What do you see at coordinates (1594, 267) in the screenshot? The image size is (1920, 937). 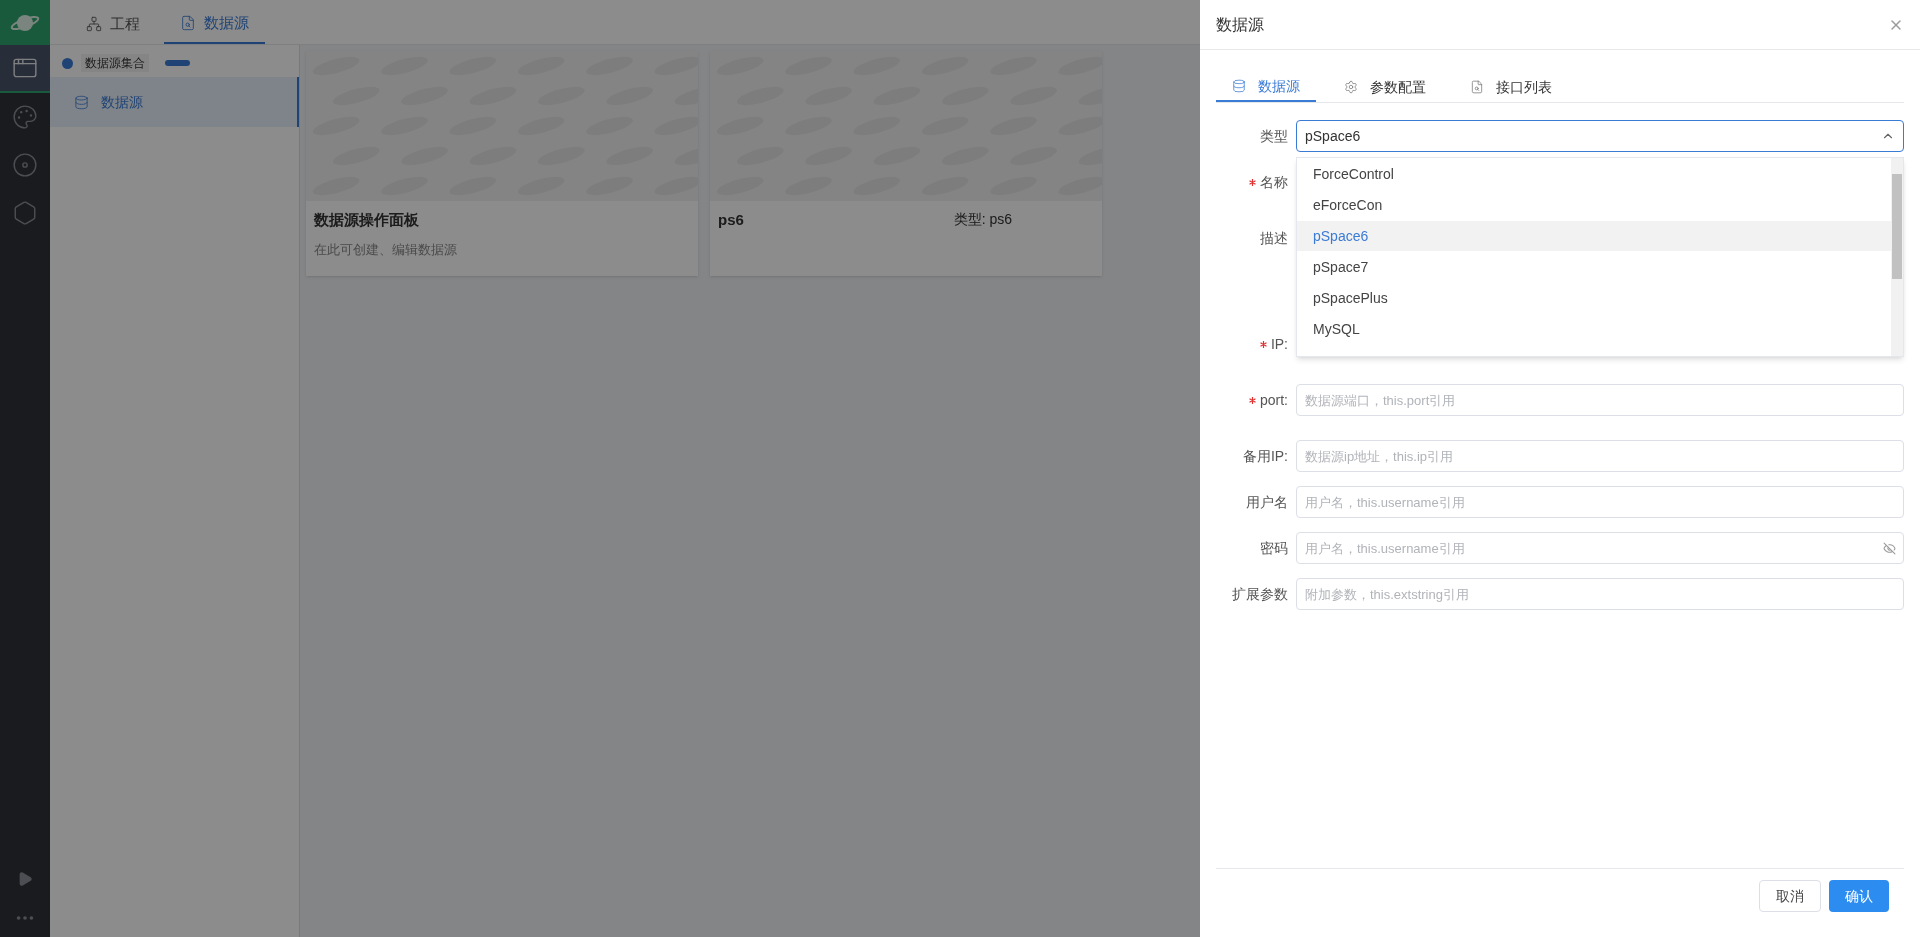 I see `dropdown-option: pSpace7` at bounding box center [1594, 267].